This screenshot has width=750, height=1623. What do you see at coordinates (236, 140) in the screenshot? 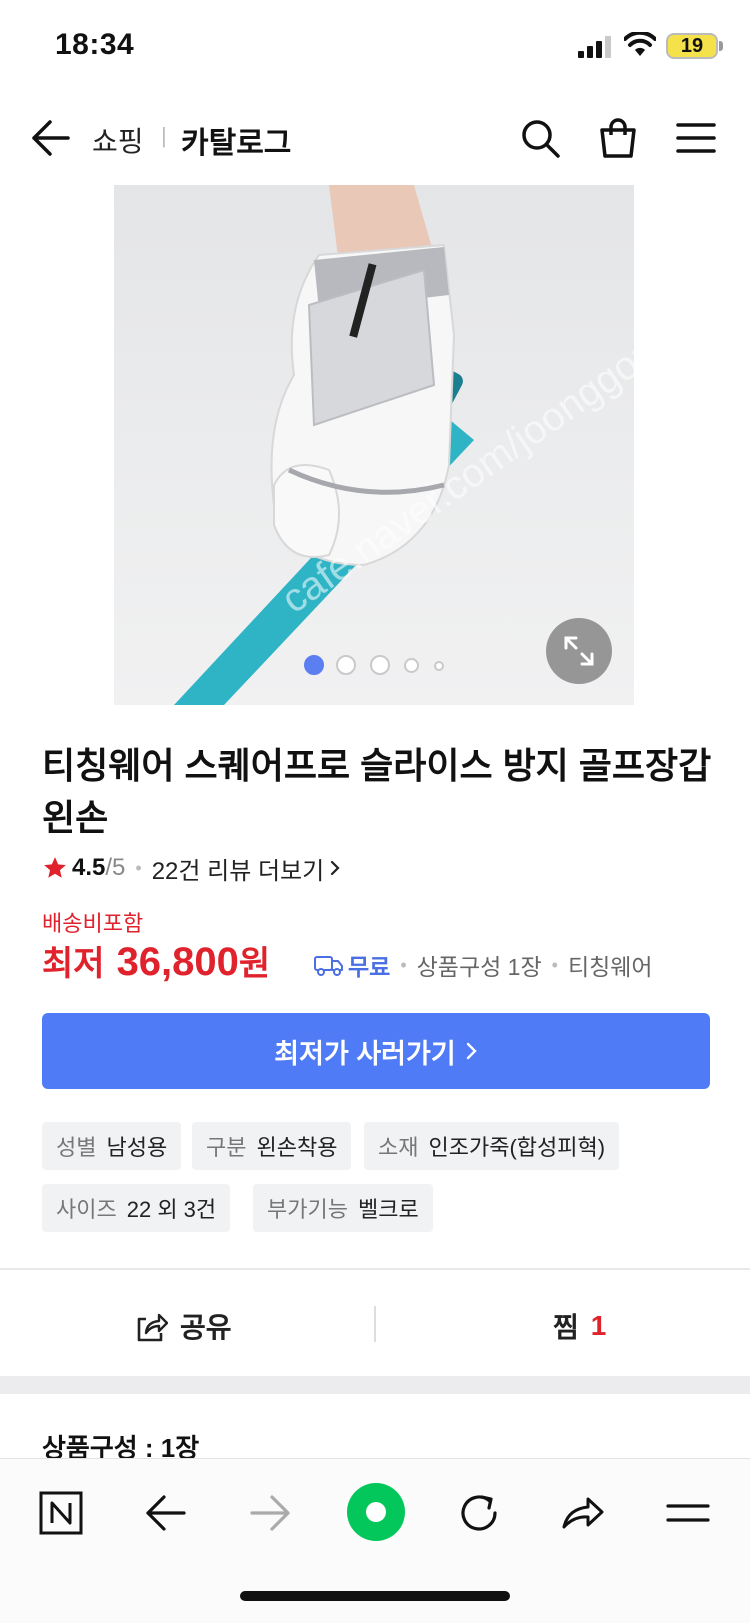
I see `breadcrumb-catalog: 카탈로그` at bounding box center [236, 140].